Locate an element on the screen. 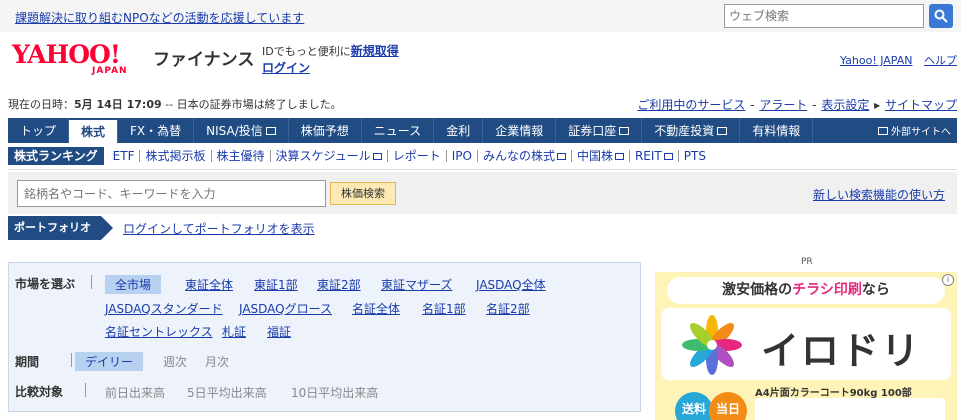 The height and width of the screenshot is (420, 961). header-links: Yahoo! JAPAN ヘルプ is located at coordinates (894, 60).